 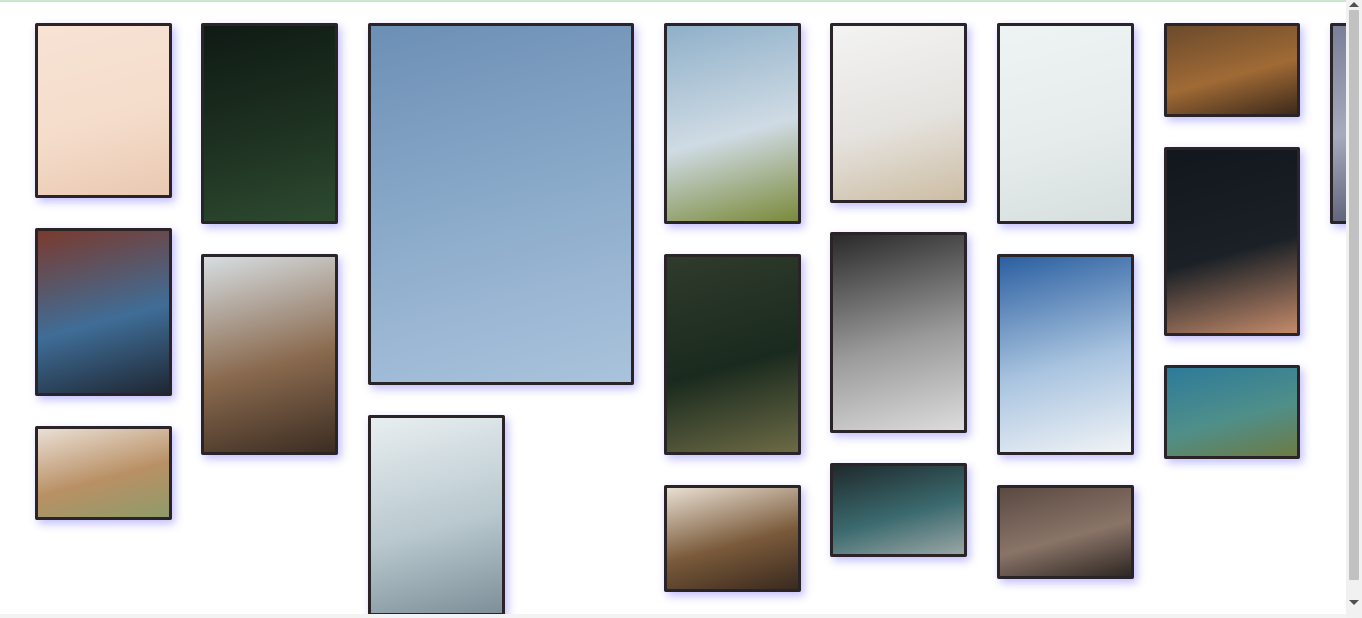 What do you see at coordinates (1065, 354) in the screenshot?
I see `photo-snow-hiker-blue-sky` at bounding box center [1065, 354].